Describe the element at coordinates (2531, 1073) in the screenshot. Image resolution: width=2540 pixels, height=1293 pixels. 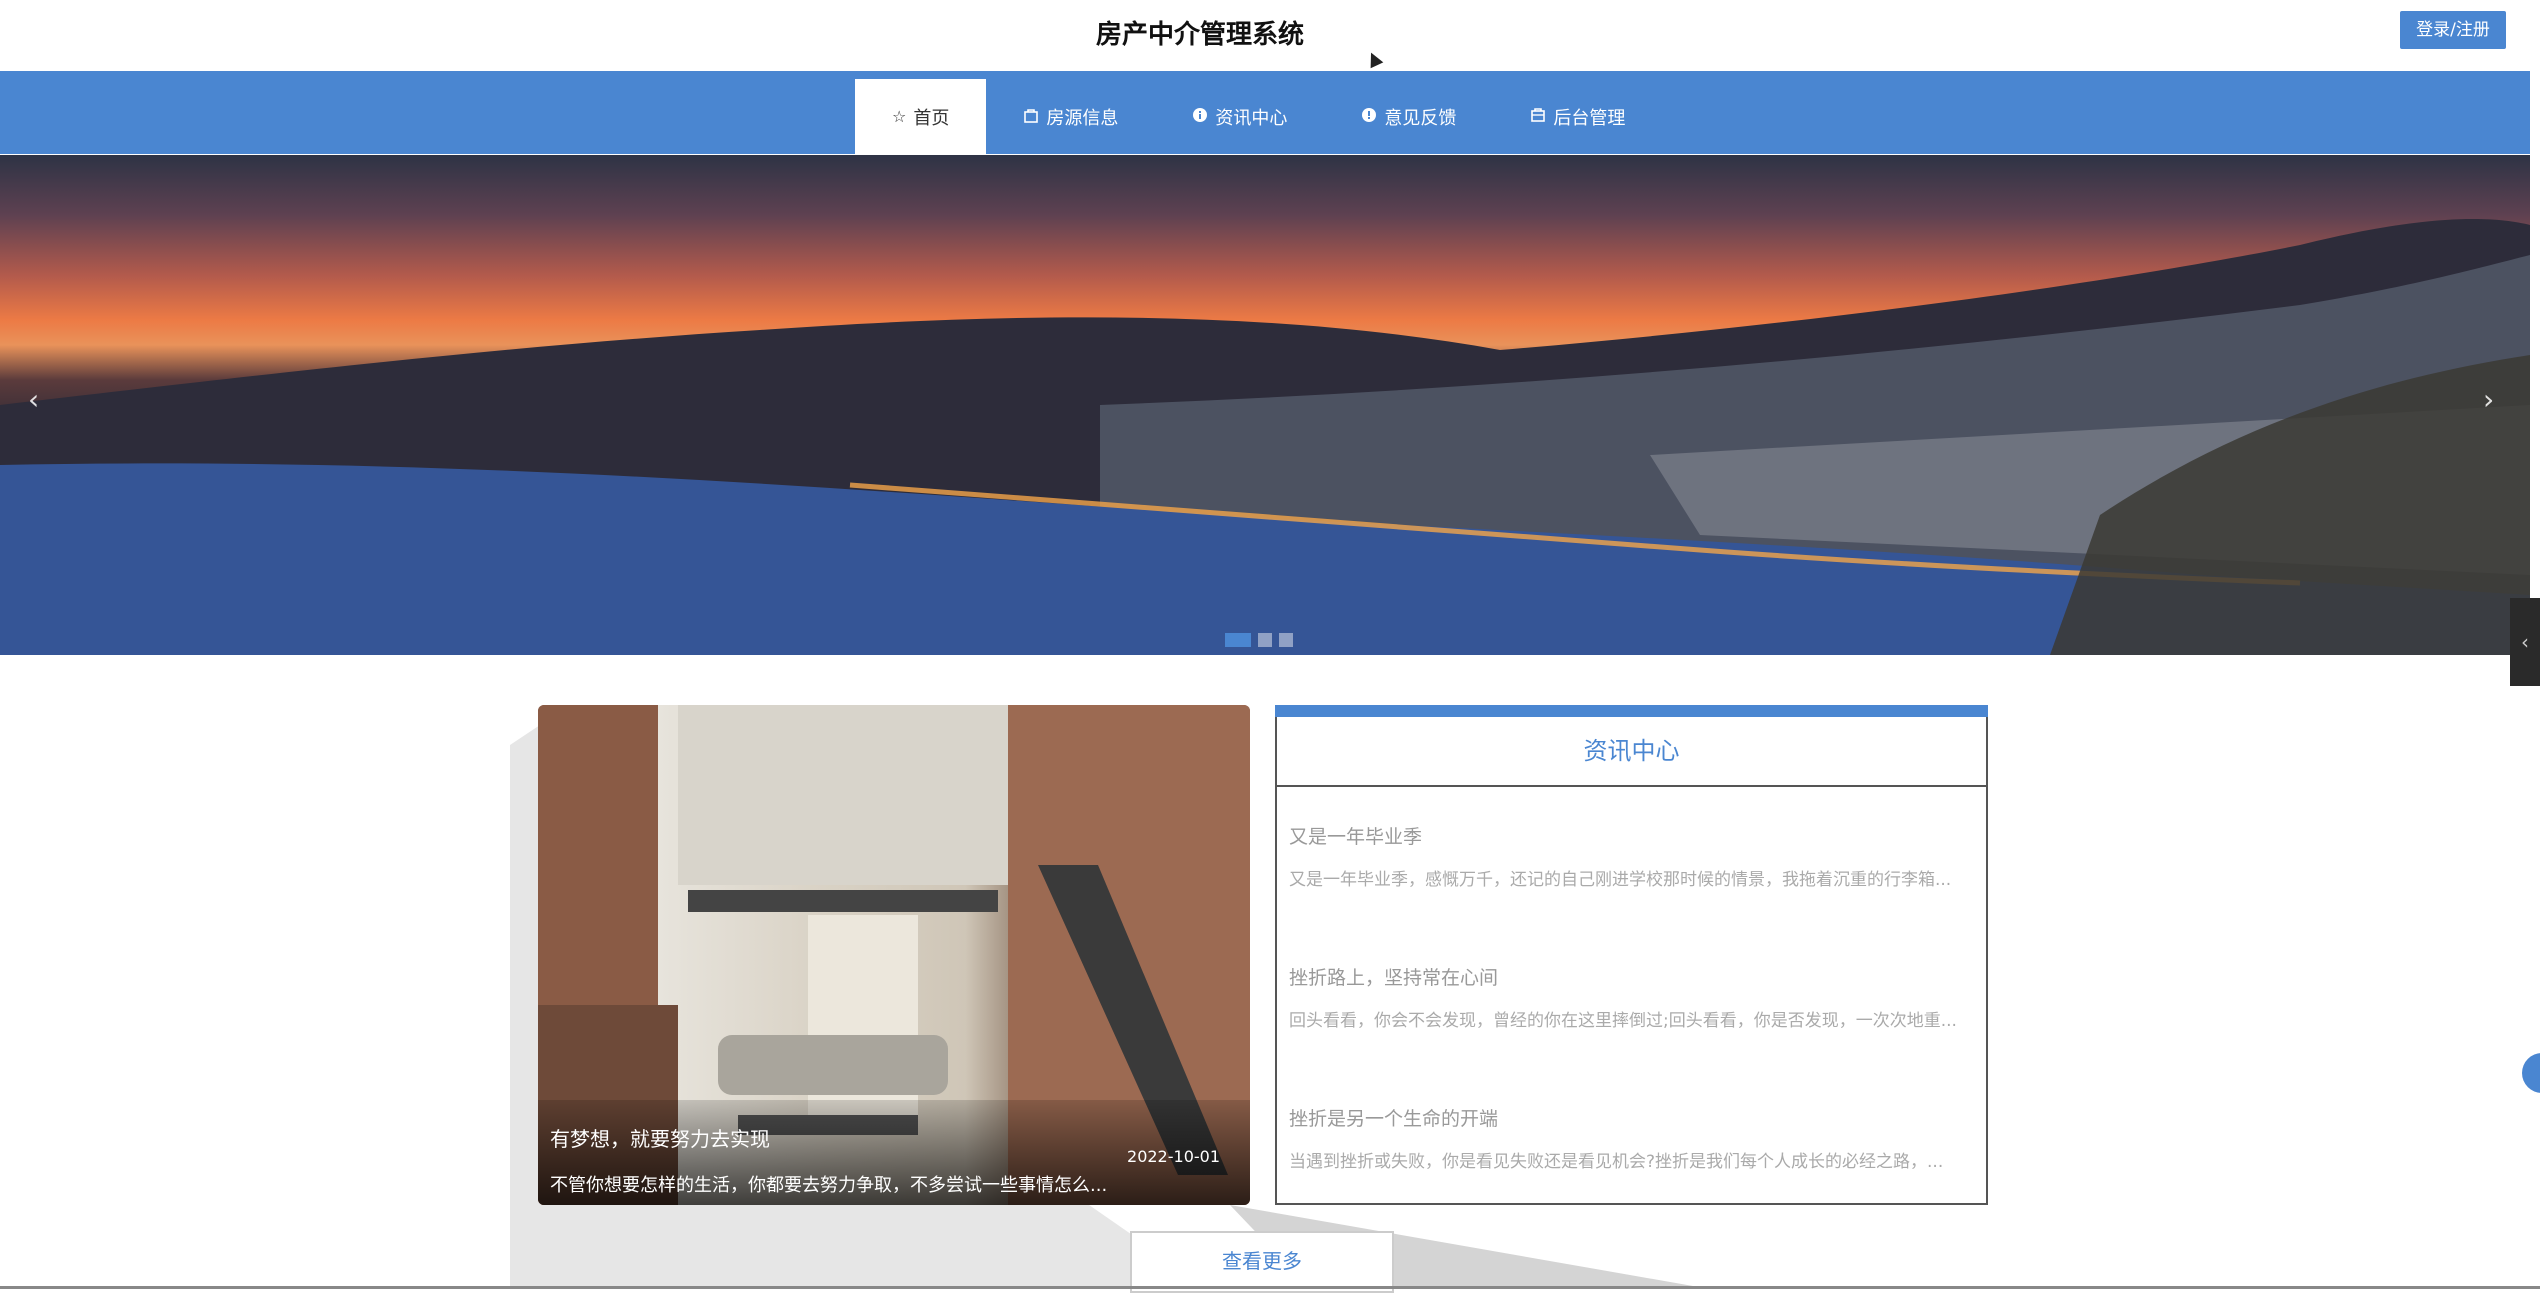
I see `floating-chat-icon` at that location.